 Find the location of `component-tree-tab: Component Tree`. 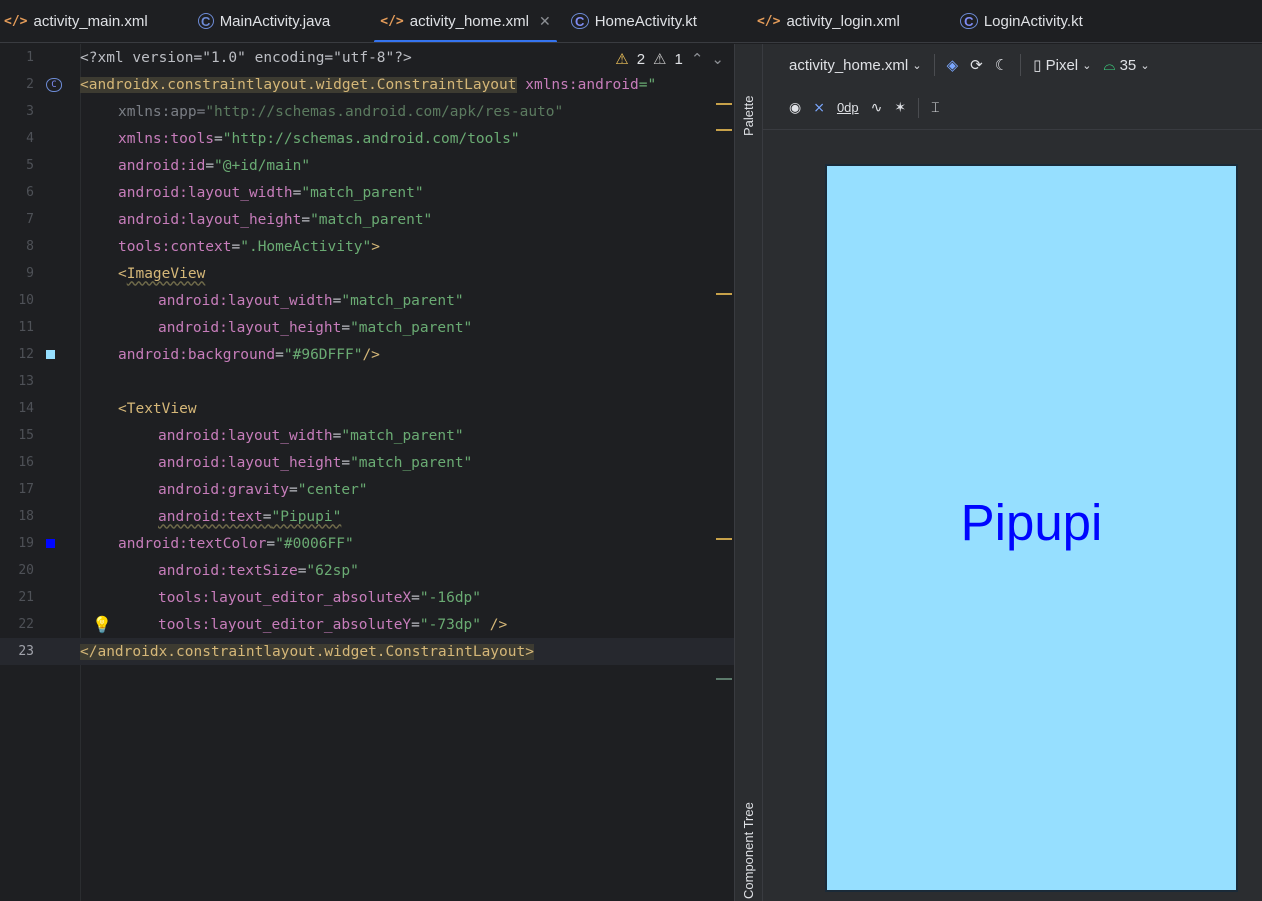

component-tree-tab: Component Tree is located at coordinates (748, 850).